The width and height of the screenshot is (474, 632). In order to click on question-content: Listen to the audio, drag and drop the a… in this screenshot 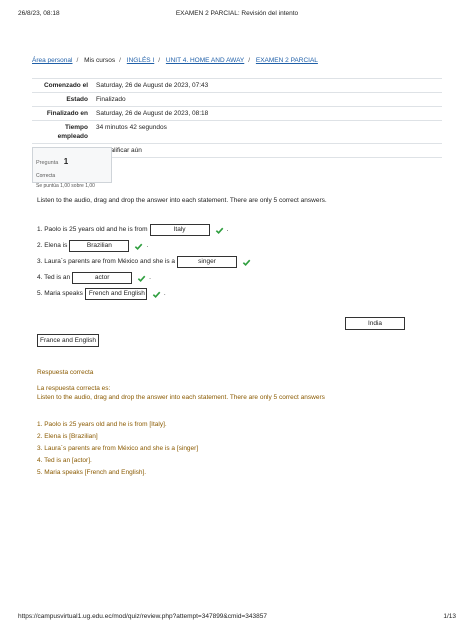, I will do `click(237, 249)`.